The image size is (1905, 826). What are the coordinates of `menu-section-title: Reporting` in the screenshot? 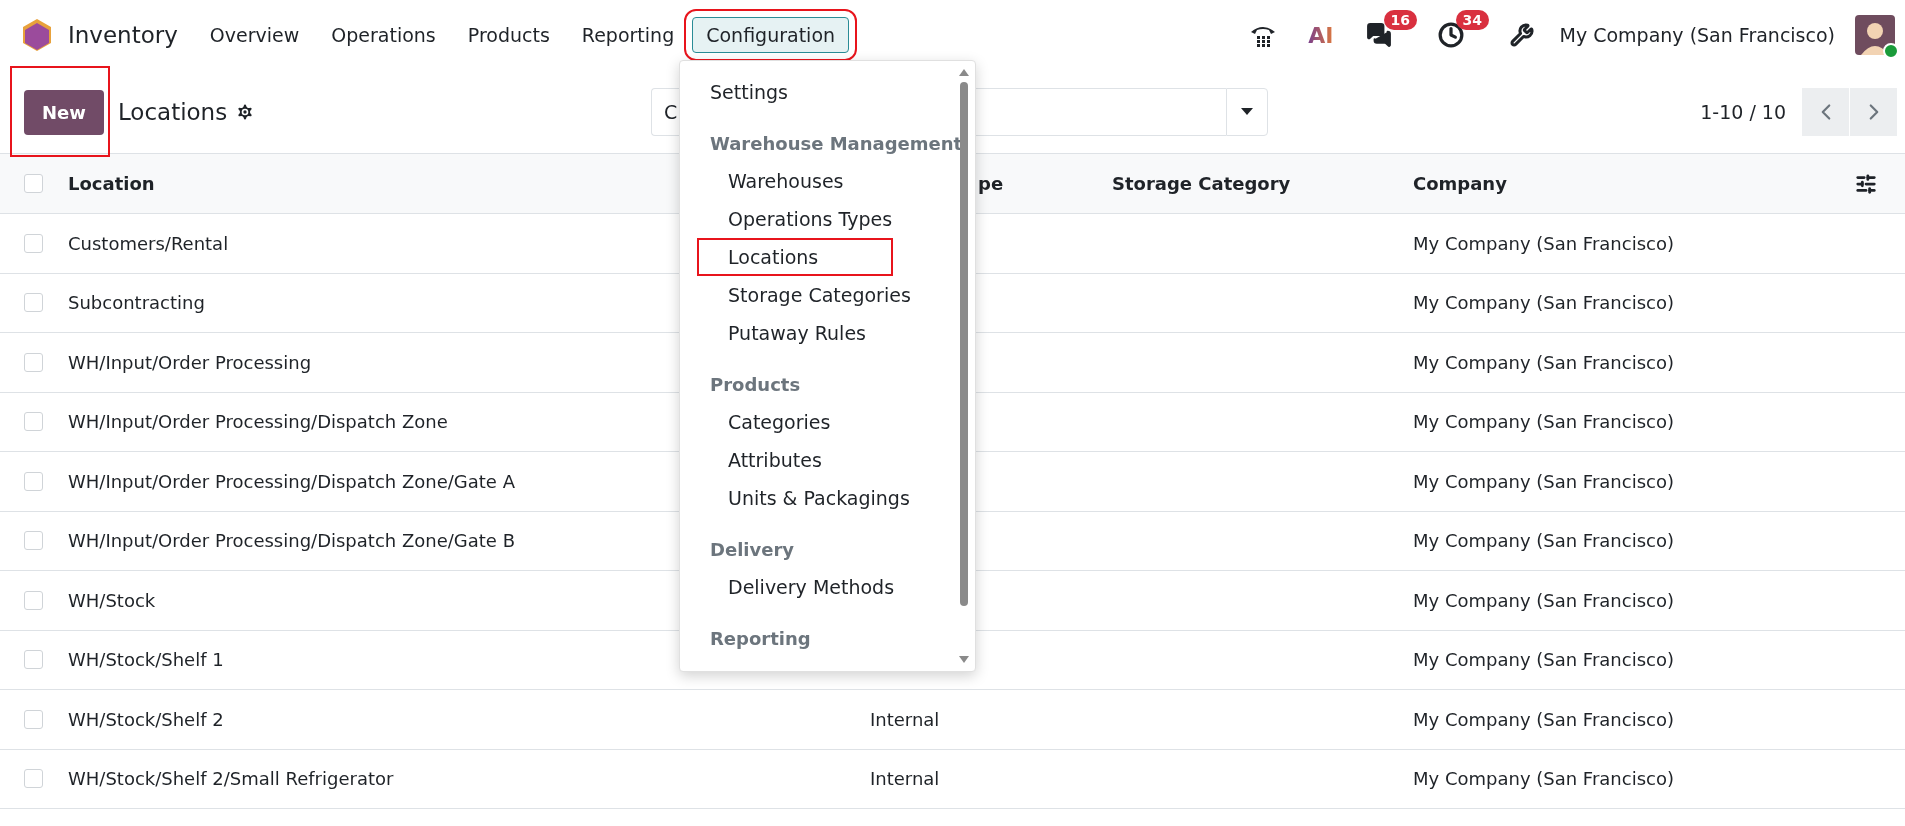 It's located at (760, 639).